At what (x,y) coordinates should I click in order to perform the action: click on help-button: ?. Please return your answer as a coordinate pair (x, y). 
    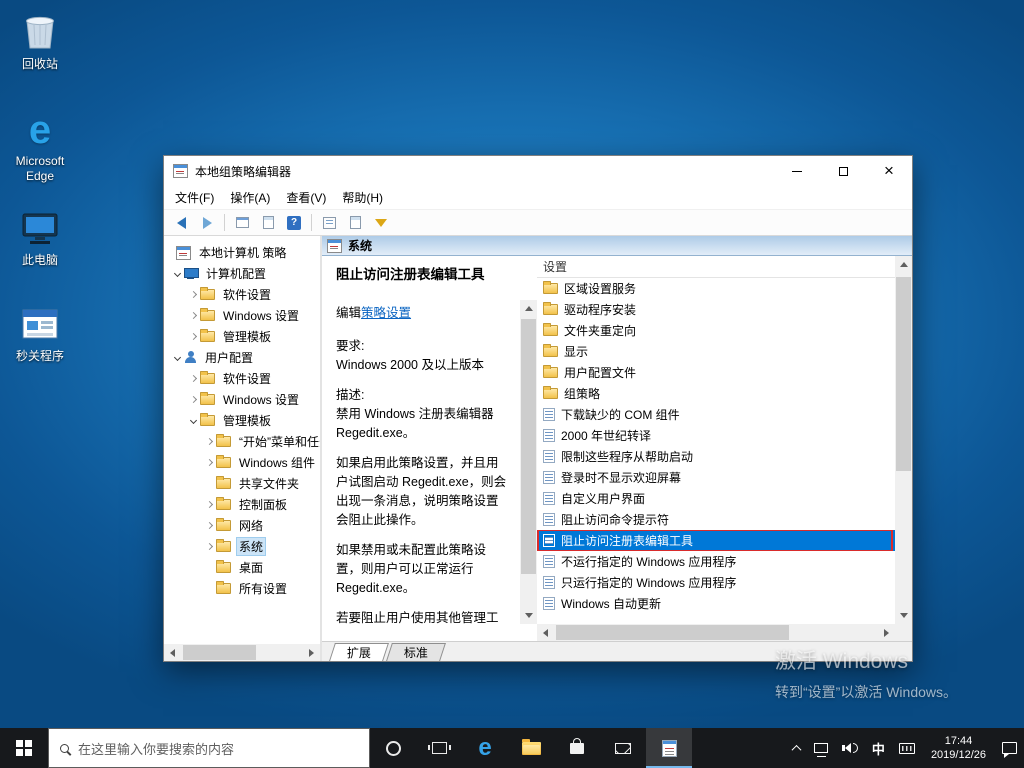
    Looking at the image, I should click on (294, 223).